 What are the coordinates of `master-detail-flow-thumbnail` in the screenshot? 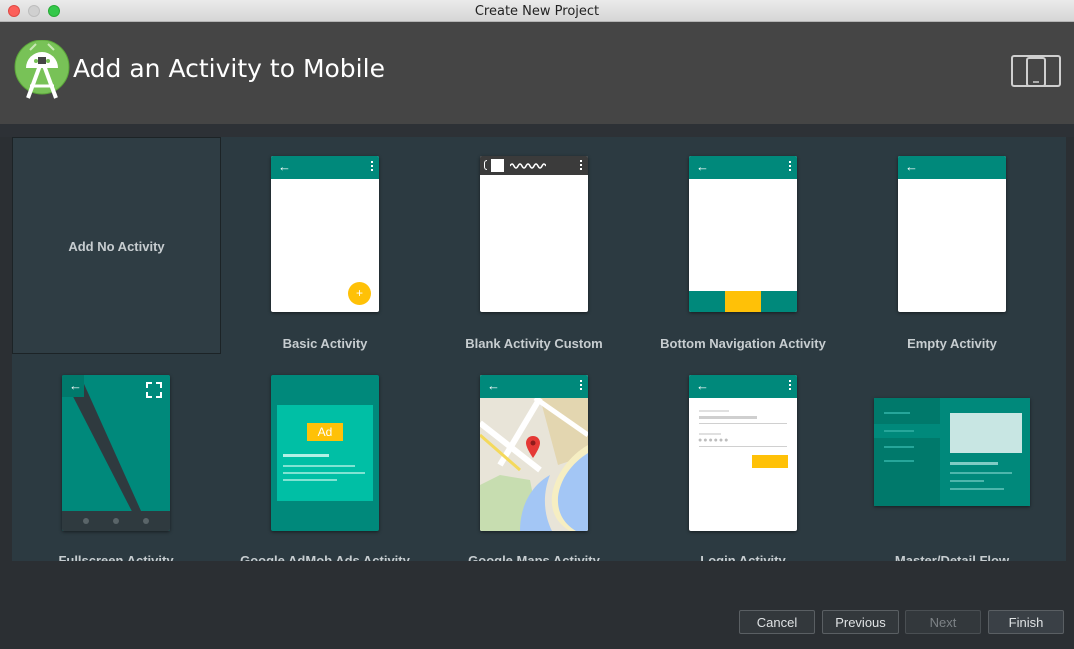 It's located at (952, 452).